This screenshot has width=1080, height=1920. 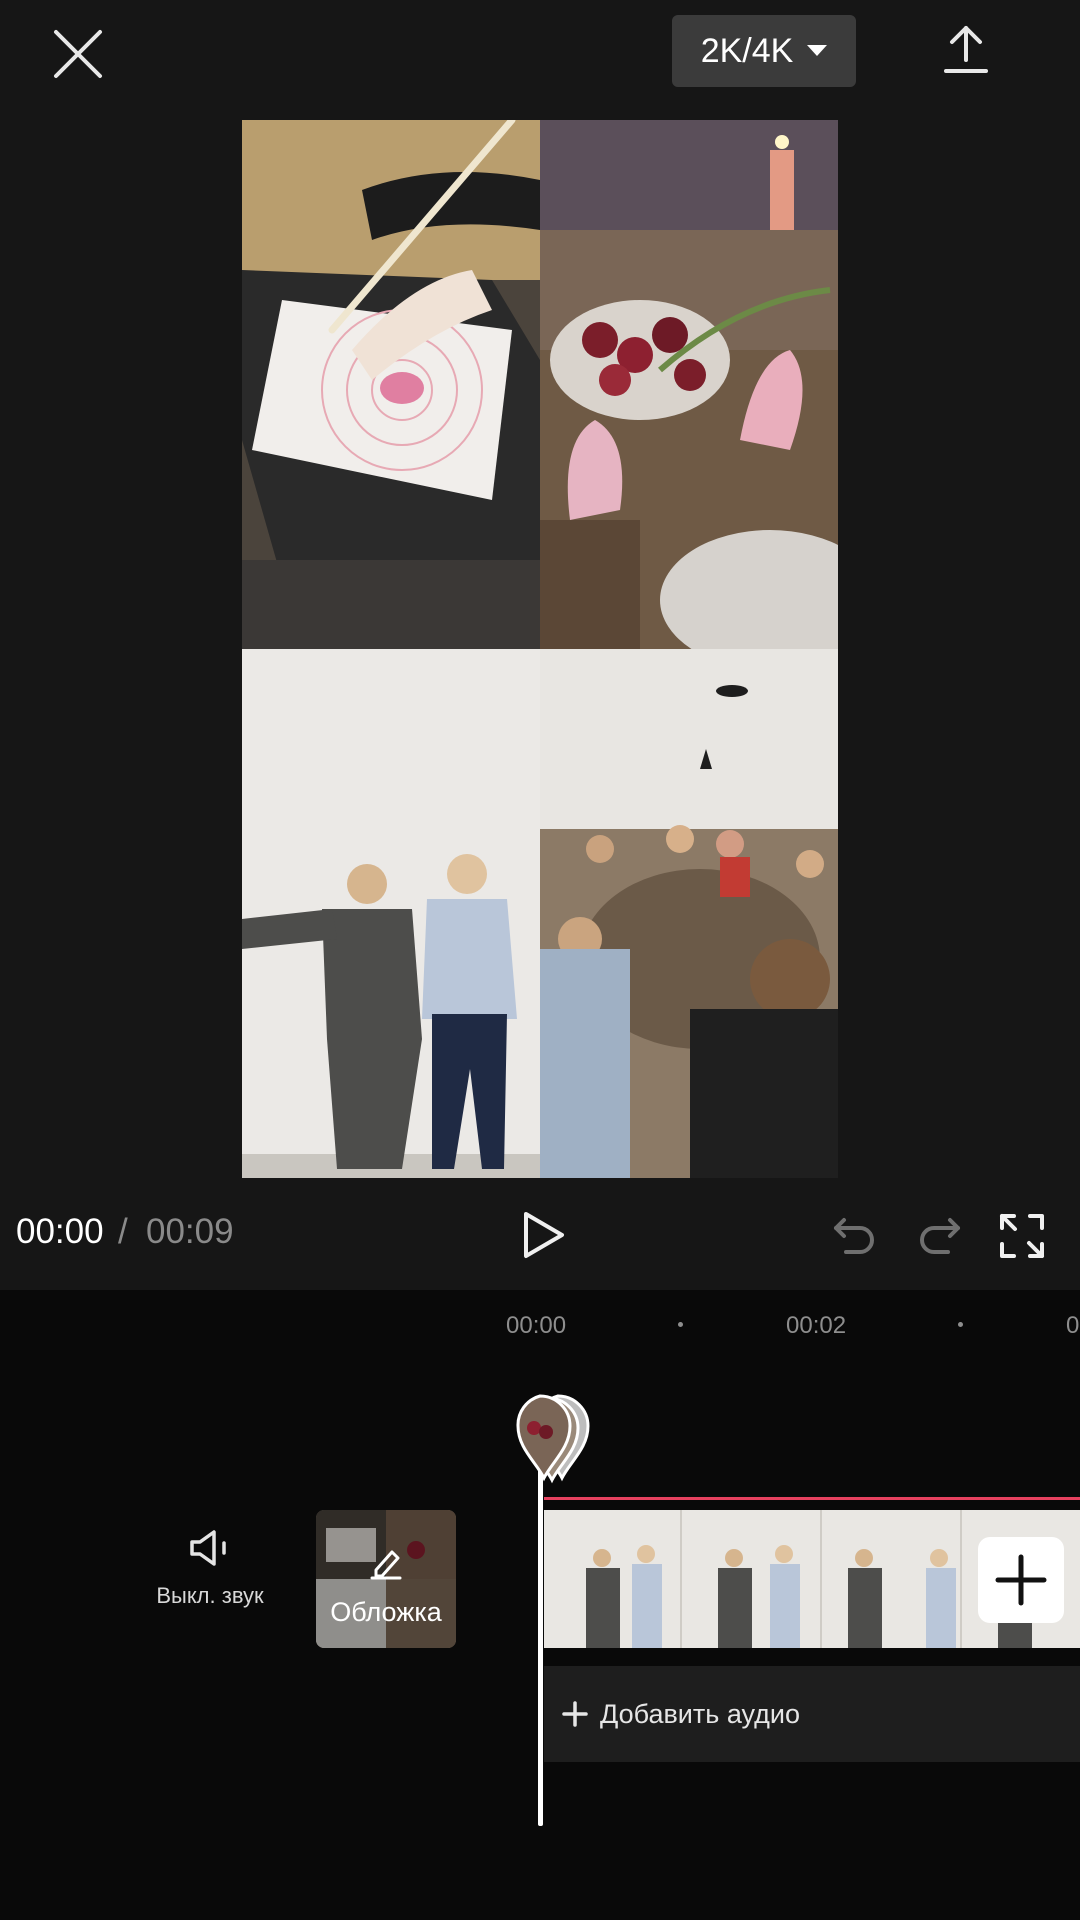 What do you see at coordinates (689, 913) in the screenshot?
I see `preview-tile-dinner-party` at bounding box center [689, 913].